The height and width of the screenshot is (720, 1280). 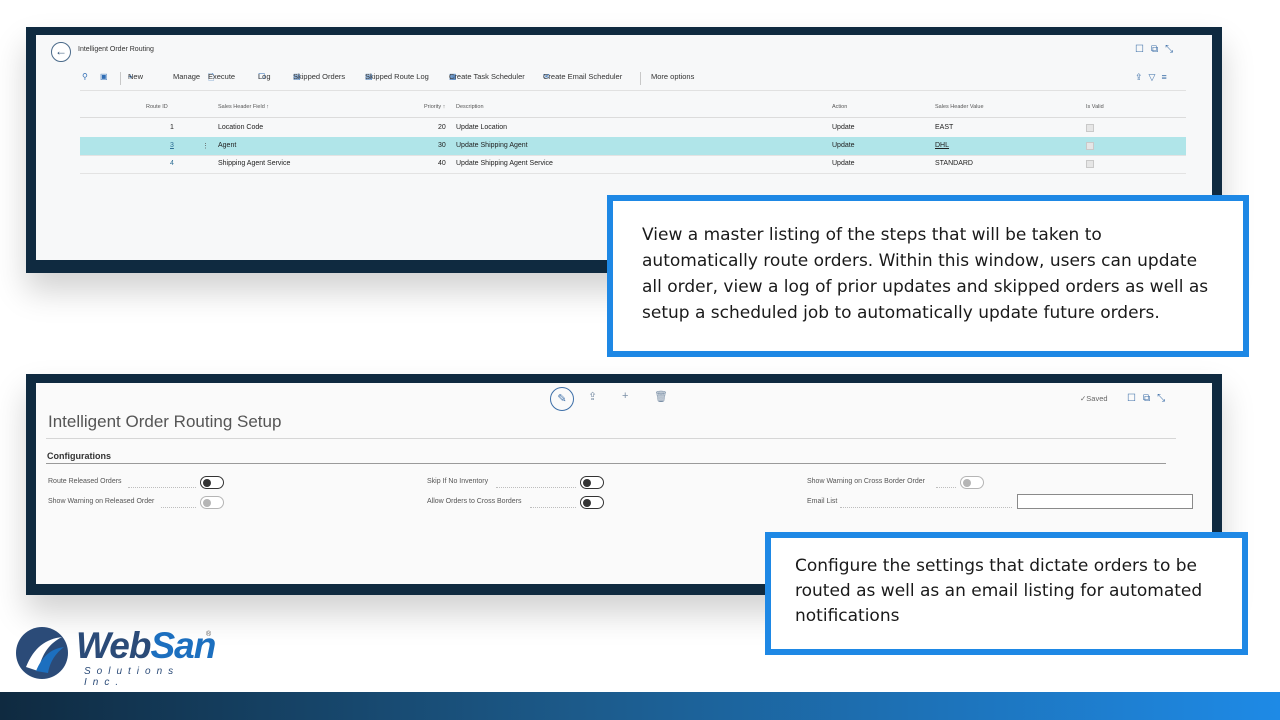 What do you see at coordinates (172, 127) in the screenshot?
I see `route-id-cell: 1` at bounding box center [172, 127].